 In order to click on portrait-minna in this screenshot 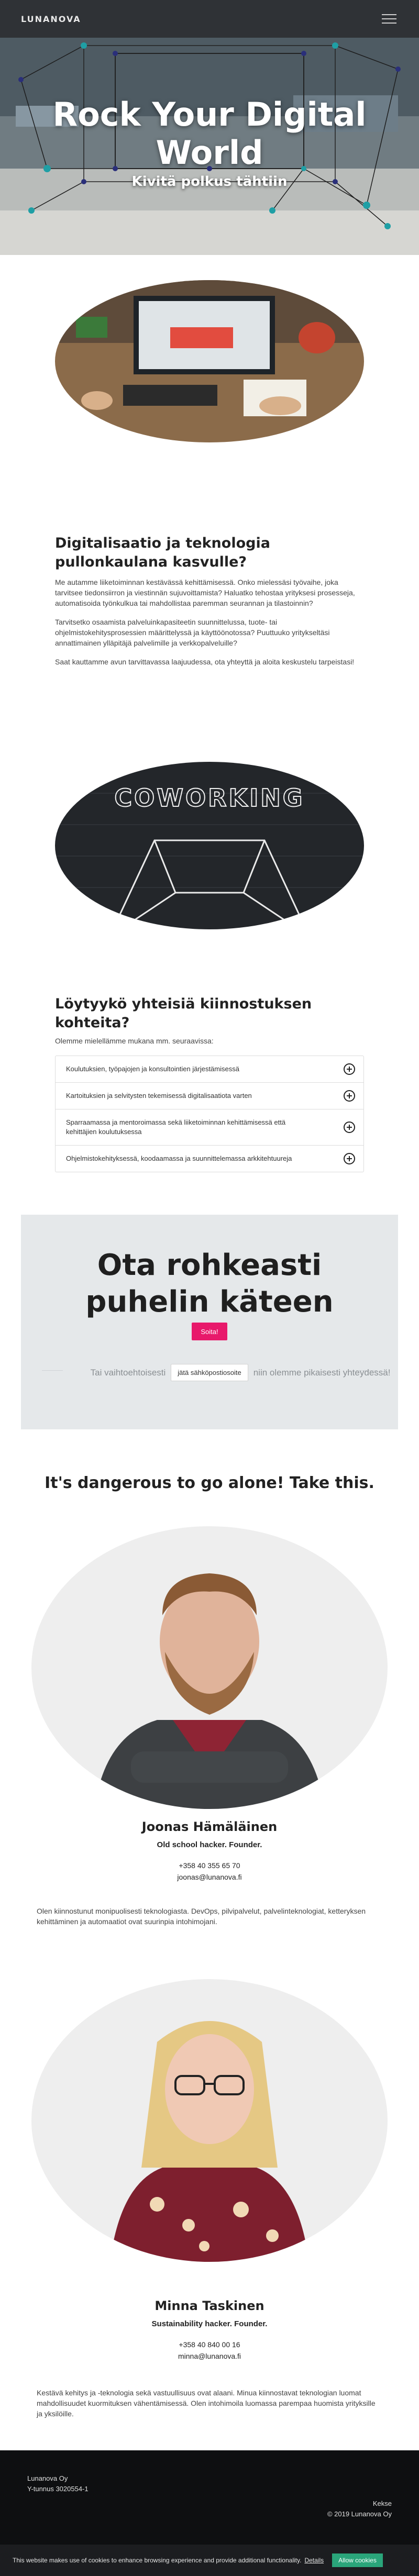, I will do `click(210, 2120)`.